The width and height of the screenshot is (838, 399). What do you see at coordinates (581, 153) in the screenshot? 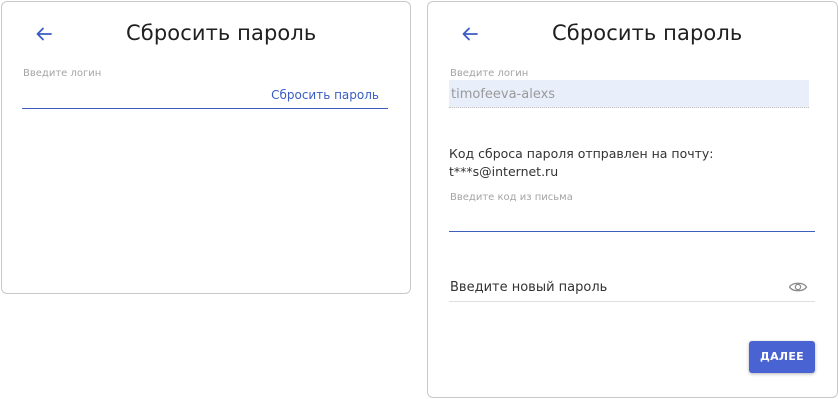
I see `code-sent-message: Код сброса пароля отправлен на почту:` at bounding box center [581, 153].